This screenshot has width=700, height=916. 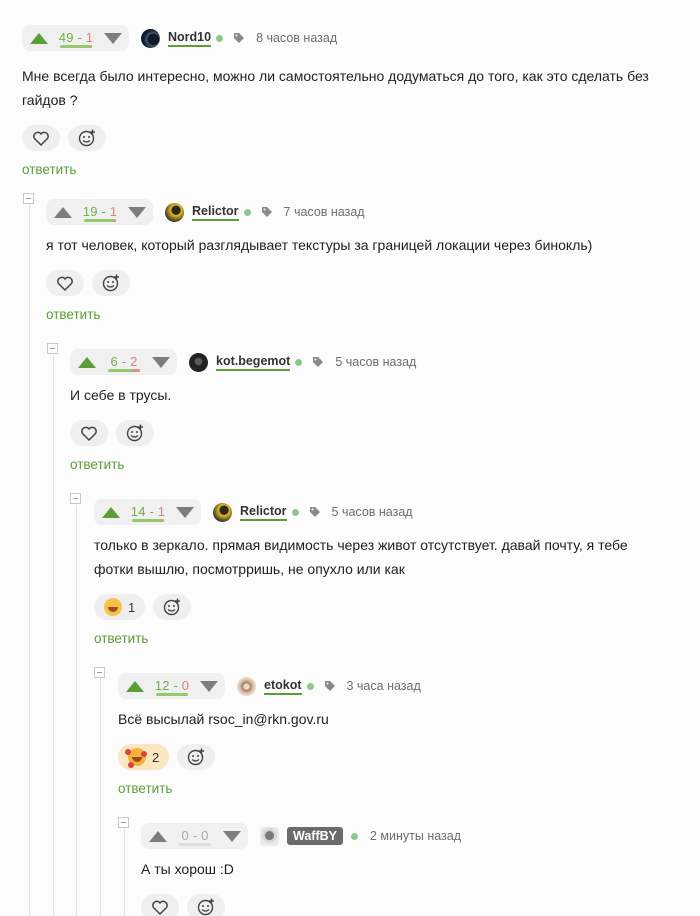 I want to click on comment-time: 2 минуты назад, so click(x=415, y=836).